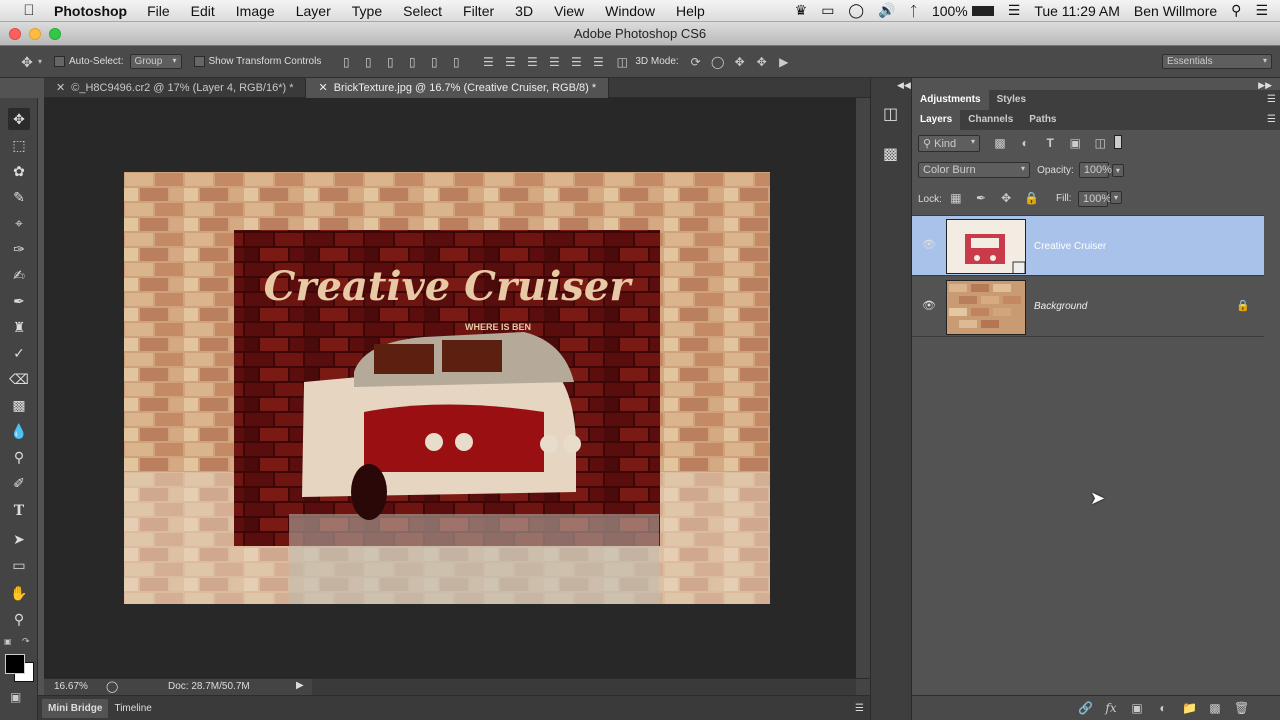 The height and width of the screenshot is (720, 1280). I want to click on quick-select-tool-icon: ✎, so click(19, 197).